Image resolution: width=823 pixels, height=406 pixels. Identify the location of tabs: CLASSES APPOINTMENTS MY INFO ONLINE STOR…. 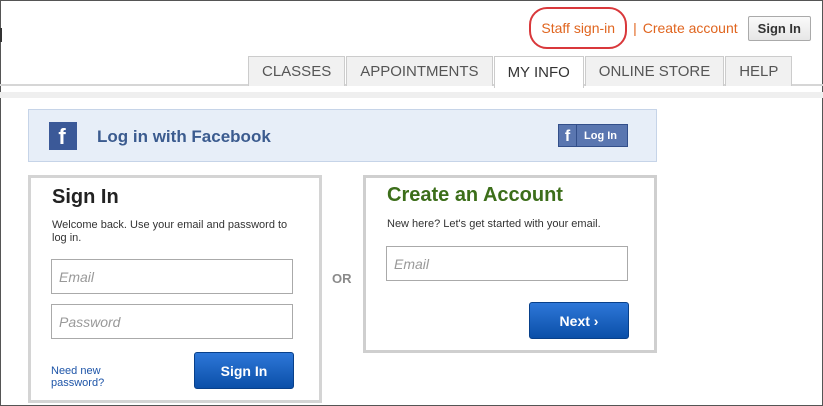
(520, 72).